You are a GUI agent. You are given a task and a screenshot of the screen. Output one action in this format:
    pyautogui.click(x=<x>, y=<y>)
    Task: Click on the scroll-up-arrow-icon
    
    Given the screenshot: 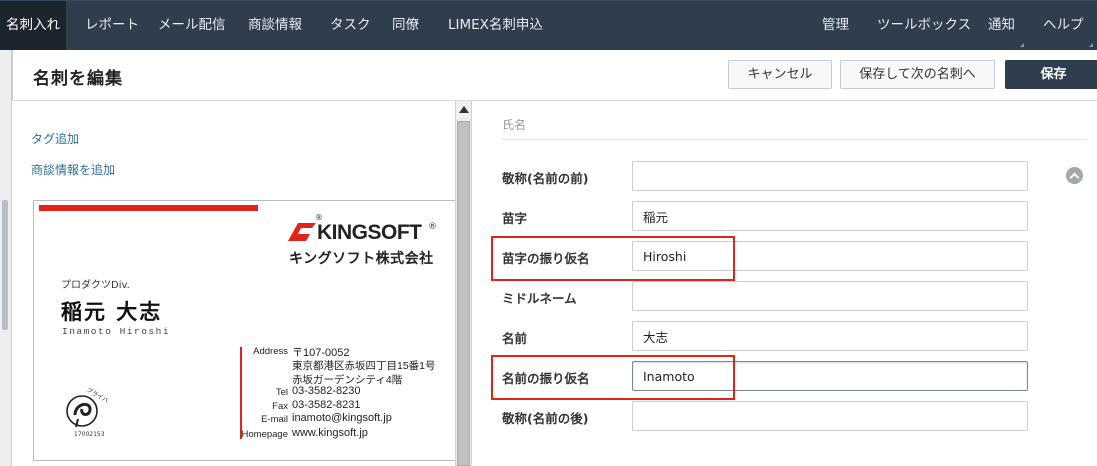 What is the action you would take?
    pyautogui.click(x=464, y=109)
    